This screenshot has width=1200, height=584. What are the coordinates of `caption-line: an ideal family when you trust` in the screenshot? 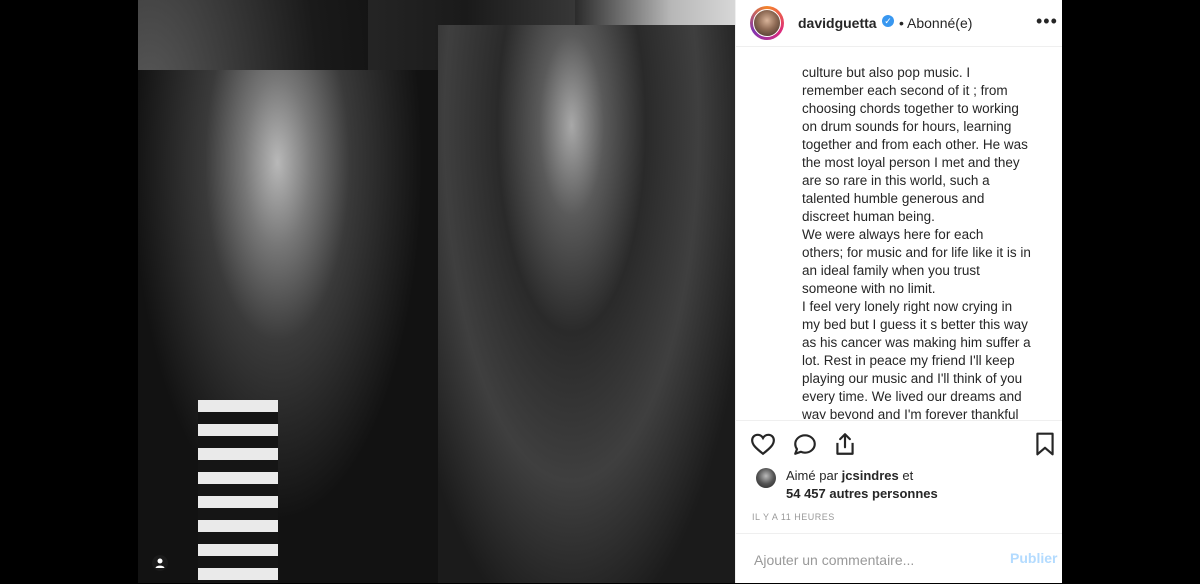 It's located at (891, 270).